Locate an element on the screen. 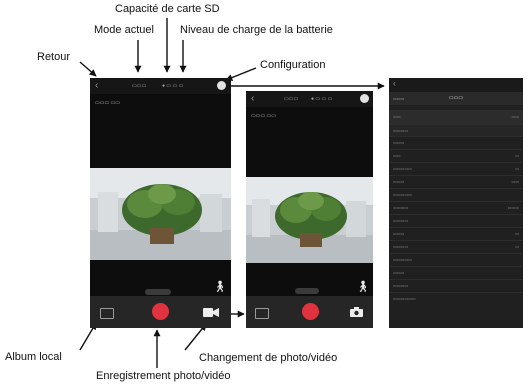 This screenshot has height=386, width=531. phone-screen-photo-mode: ‹ ▭▭▭ ● ▭ ▭ ▭ ▭▭▭ ▭▭ 🚶︎ is located at coordinates (309, 209).